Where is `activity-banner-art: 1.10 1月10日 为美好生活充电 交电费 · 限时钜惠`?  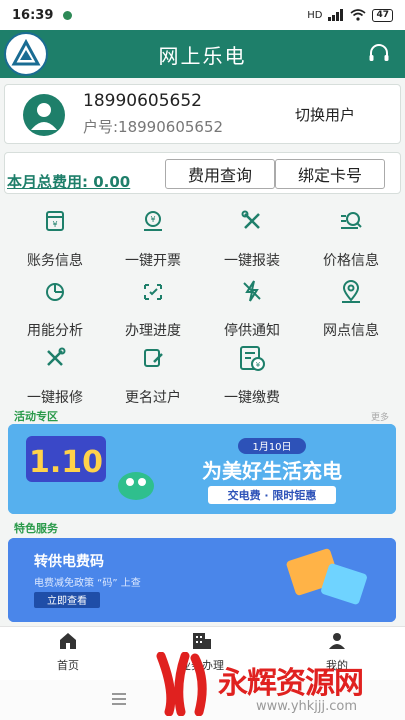
activity-banner-art: 1.10 1月10日 为美好生活充电 交电费 · 限时钜惠 is located at coordinates (202, 469).